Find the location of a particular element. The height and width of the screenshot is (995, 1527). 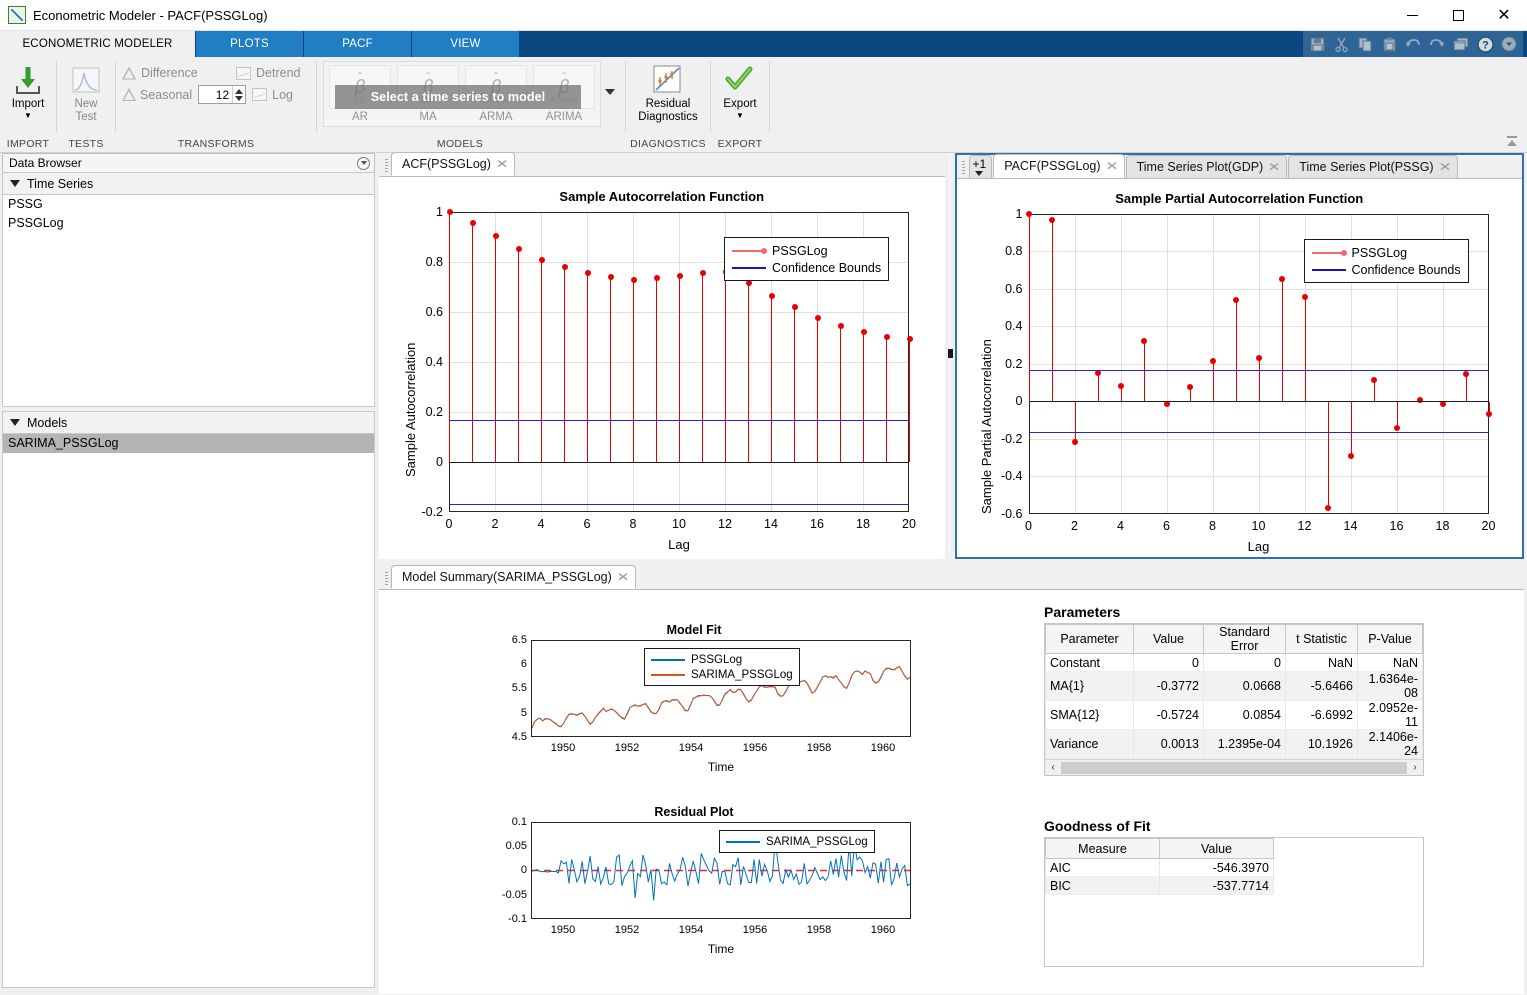

tab-econometric-modeler: ECONOMETRIC MODELER is located at coordinates (98, 44).